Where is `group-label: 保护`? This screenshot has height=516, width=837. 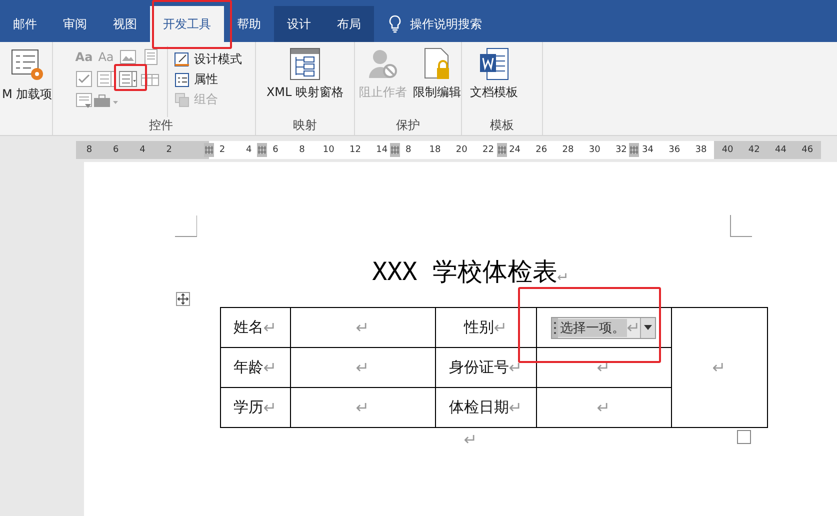 group-label: 保护 is located at coordinates (408, 125).